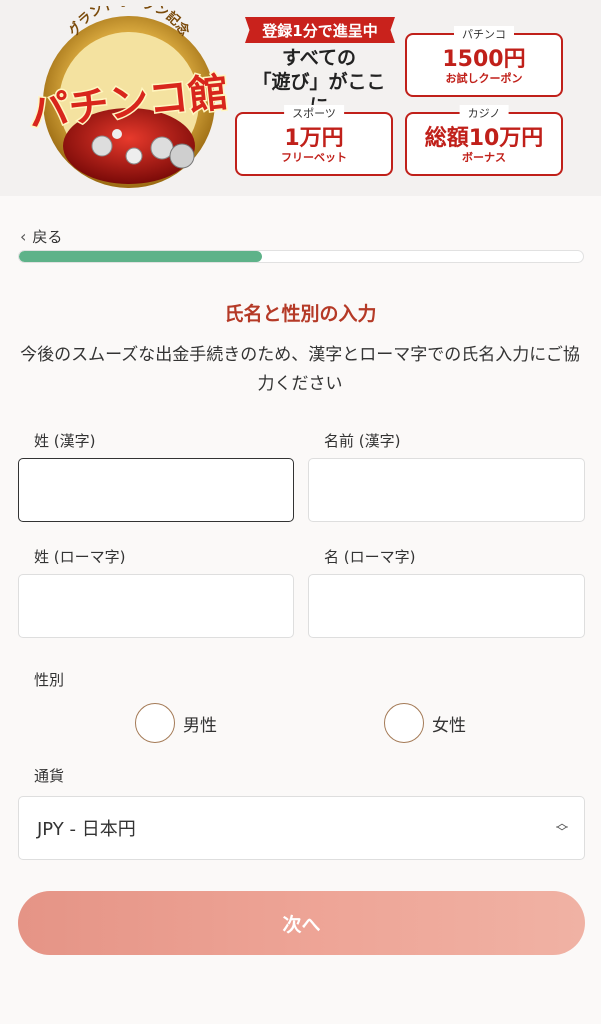  Describe the element at coordinates (320, 30) in the screenshot. I see `registration-tag: 登録1分で進呈中` at that location.